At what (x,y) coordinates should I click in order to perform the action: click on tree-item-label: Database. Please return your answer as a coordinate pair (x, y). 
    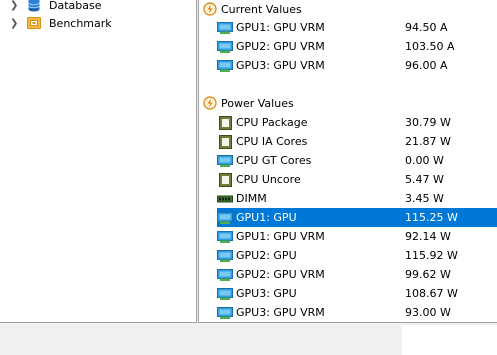
    Looking at the image, I should click on (75, 6).